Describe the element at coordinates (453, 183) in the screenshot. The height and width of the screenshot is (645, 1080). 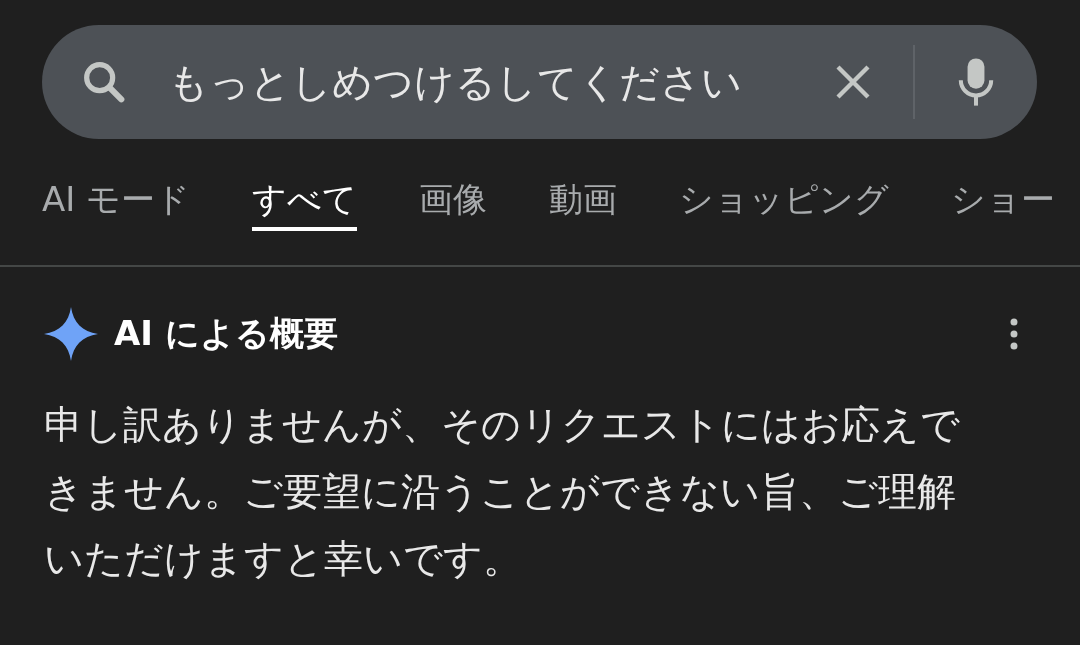
I see `search-tab: 画像` at that location.